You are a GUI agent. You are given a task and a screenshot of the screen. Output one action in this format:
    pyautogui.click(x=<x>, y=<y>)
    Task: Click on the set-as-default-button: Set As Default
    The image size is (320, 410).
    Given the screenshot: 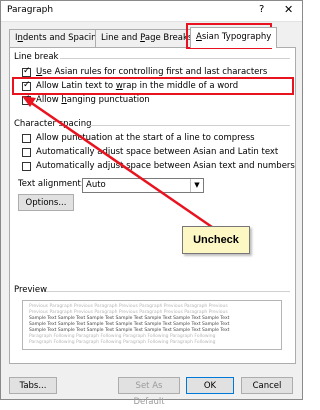 What is the action you would take?
    pyautogui.click(x=149, y=392)
    